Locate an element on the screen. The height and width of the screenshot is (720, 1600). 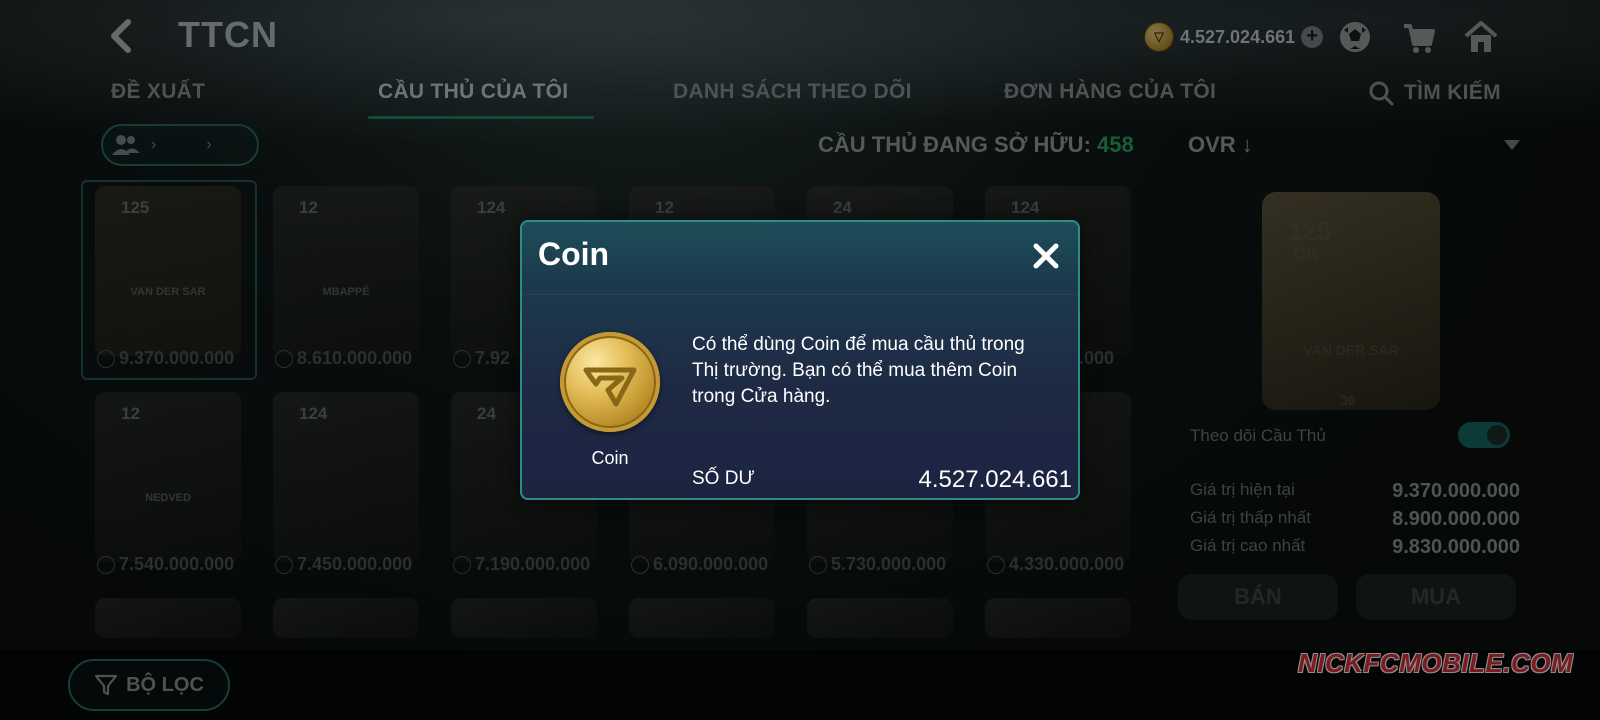
balance-value: 4.527.024.661 is located at coordinates (995, 479).